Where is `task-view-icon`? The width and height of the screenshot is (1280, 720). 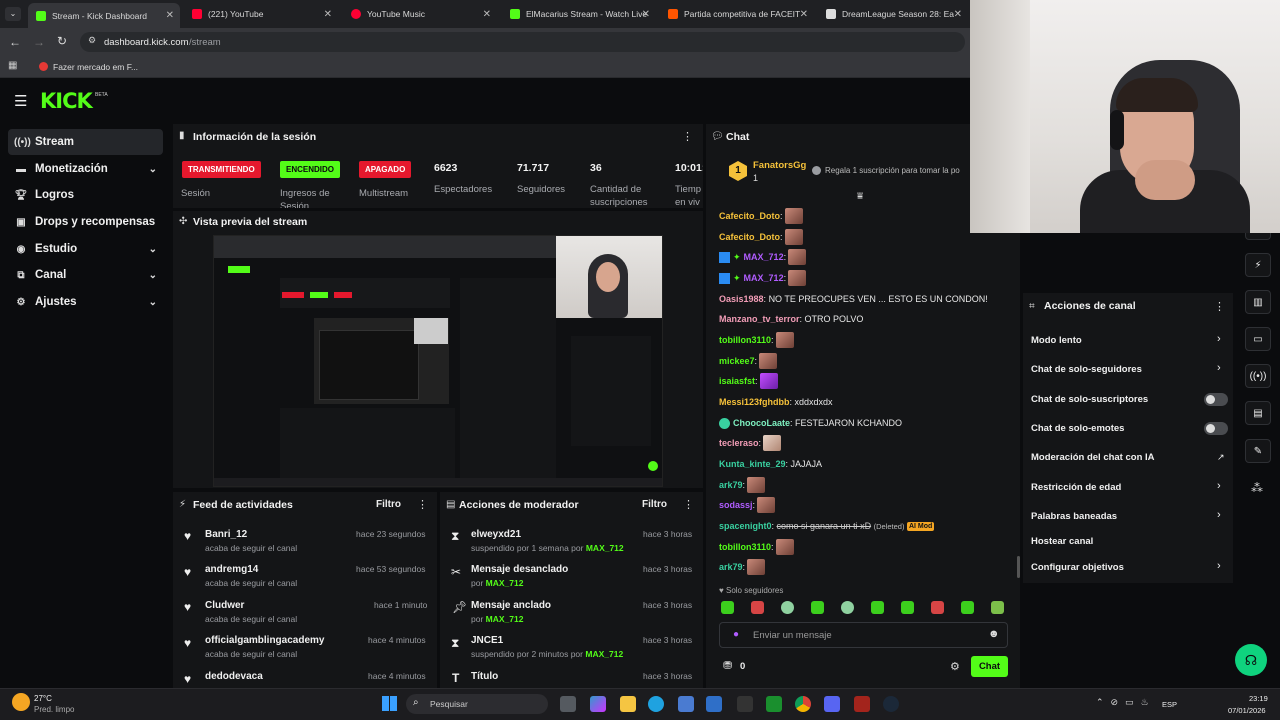
task-view-icon is located at coordinates (568, 704).